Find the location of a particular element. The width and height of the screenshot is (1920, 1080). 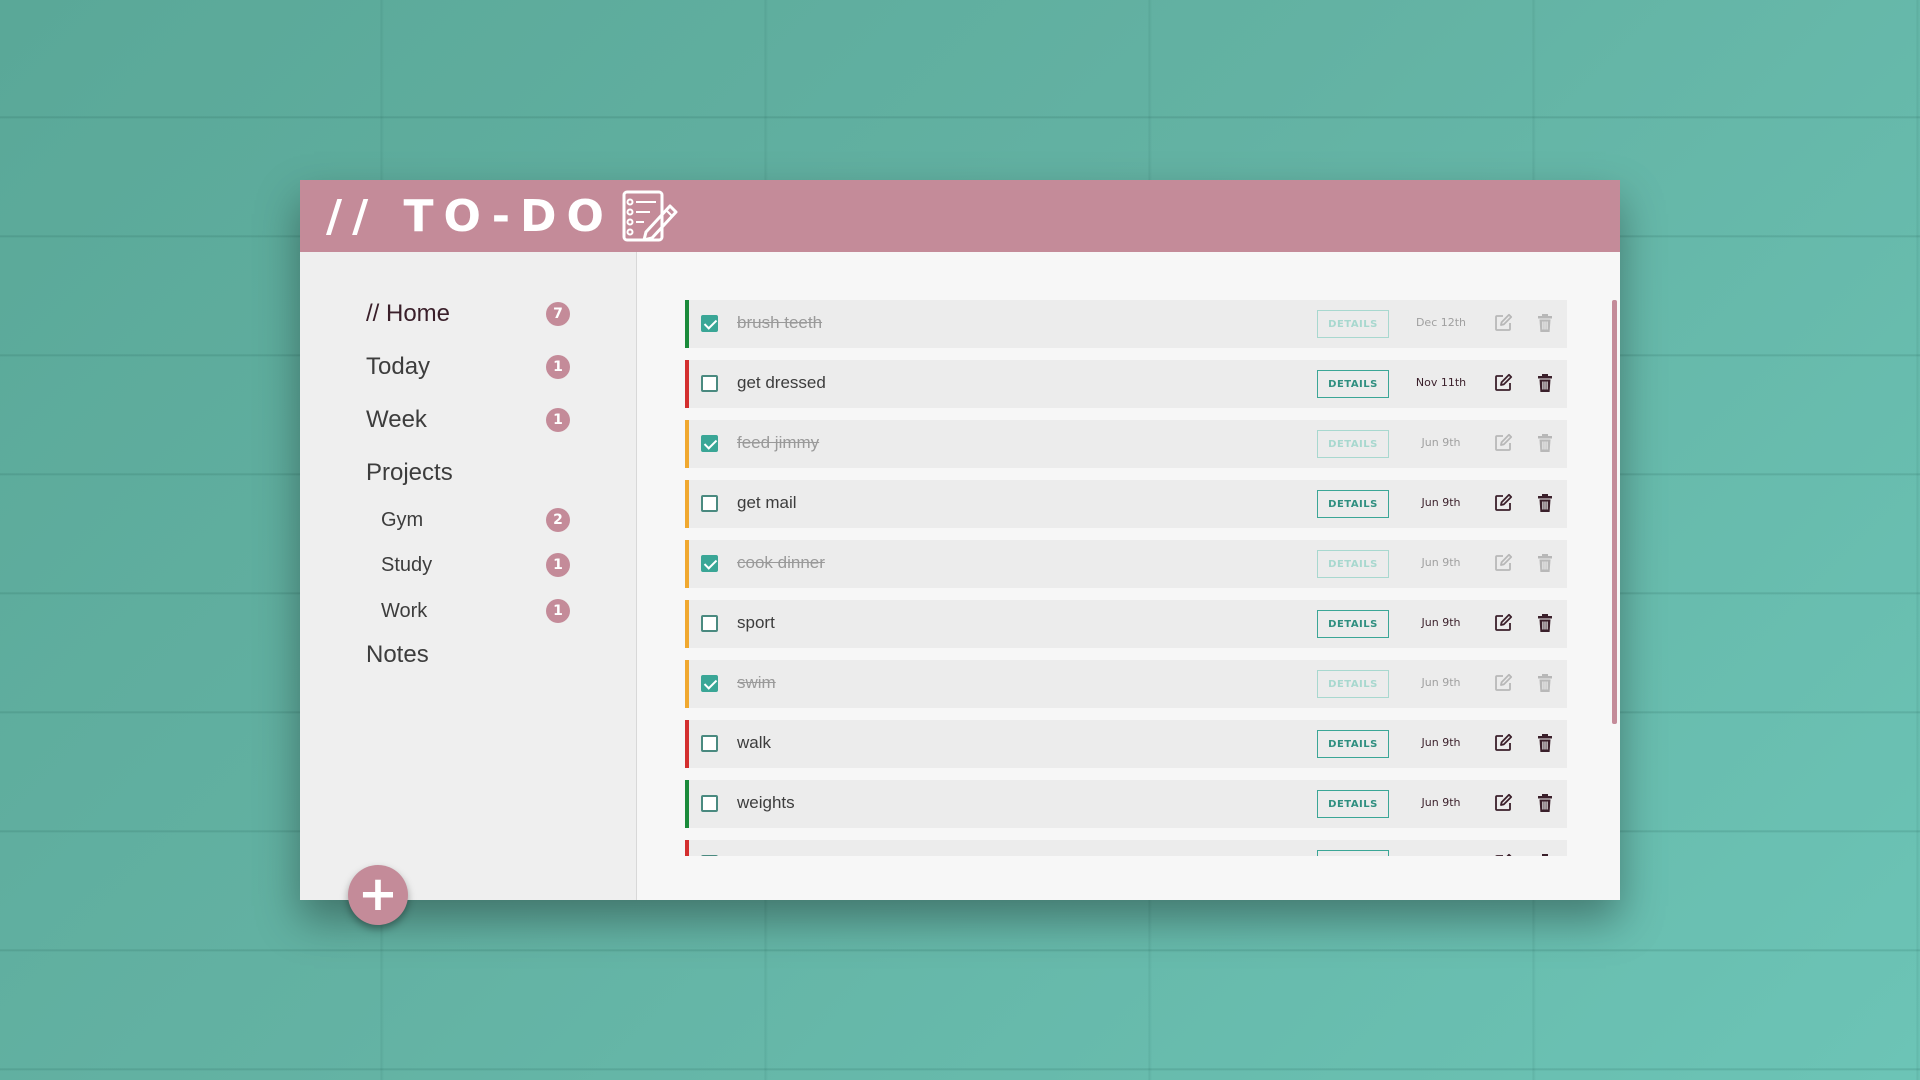

nav-item-home: // Home 7 is located at coordinates (468, 314).